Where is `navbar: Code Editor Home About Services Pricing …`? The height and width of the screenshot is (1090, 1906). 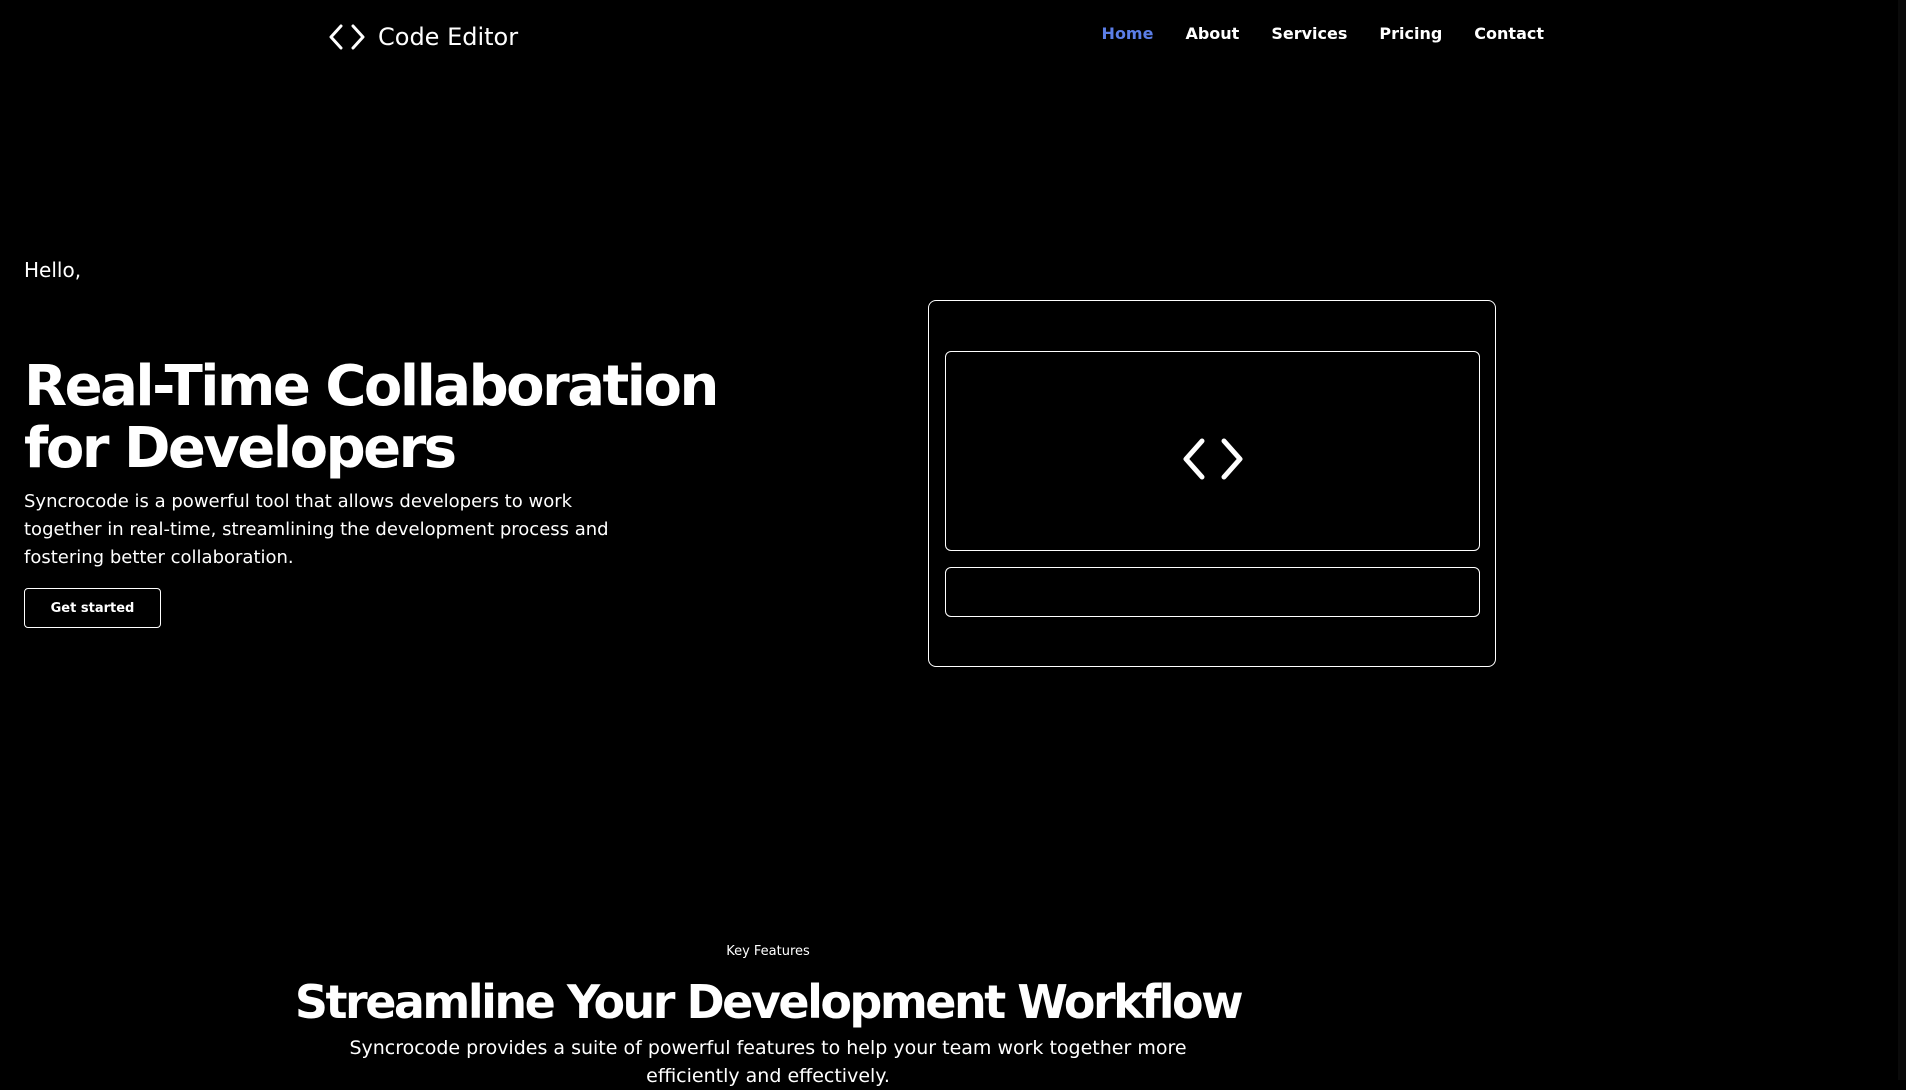 navbar: Code Editor Home About Services Pricing … is located at coordinates (953, 37).